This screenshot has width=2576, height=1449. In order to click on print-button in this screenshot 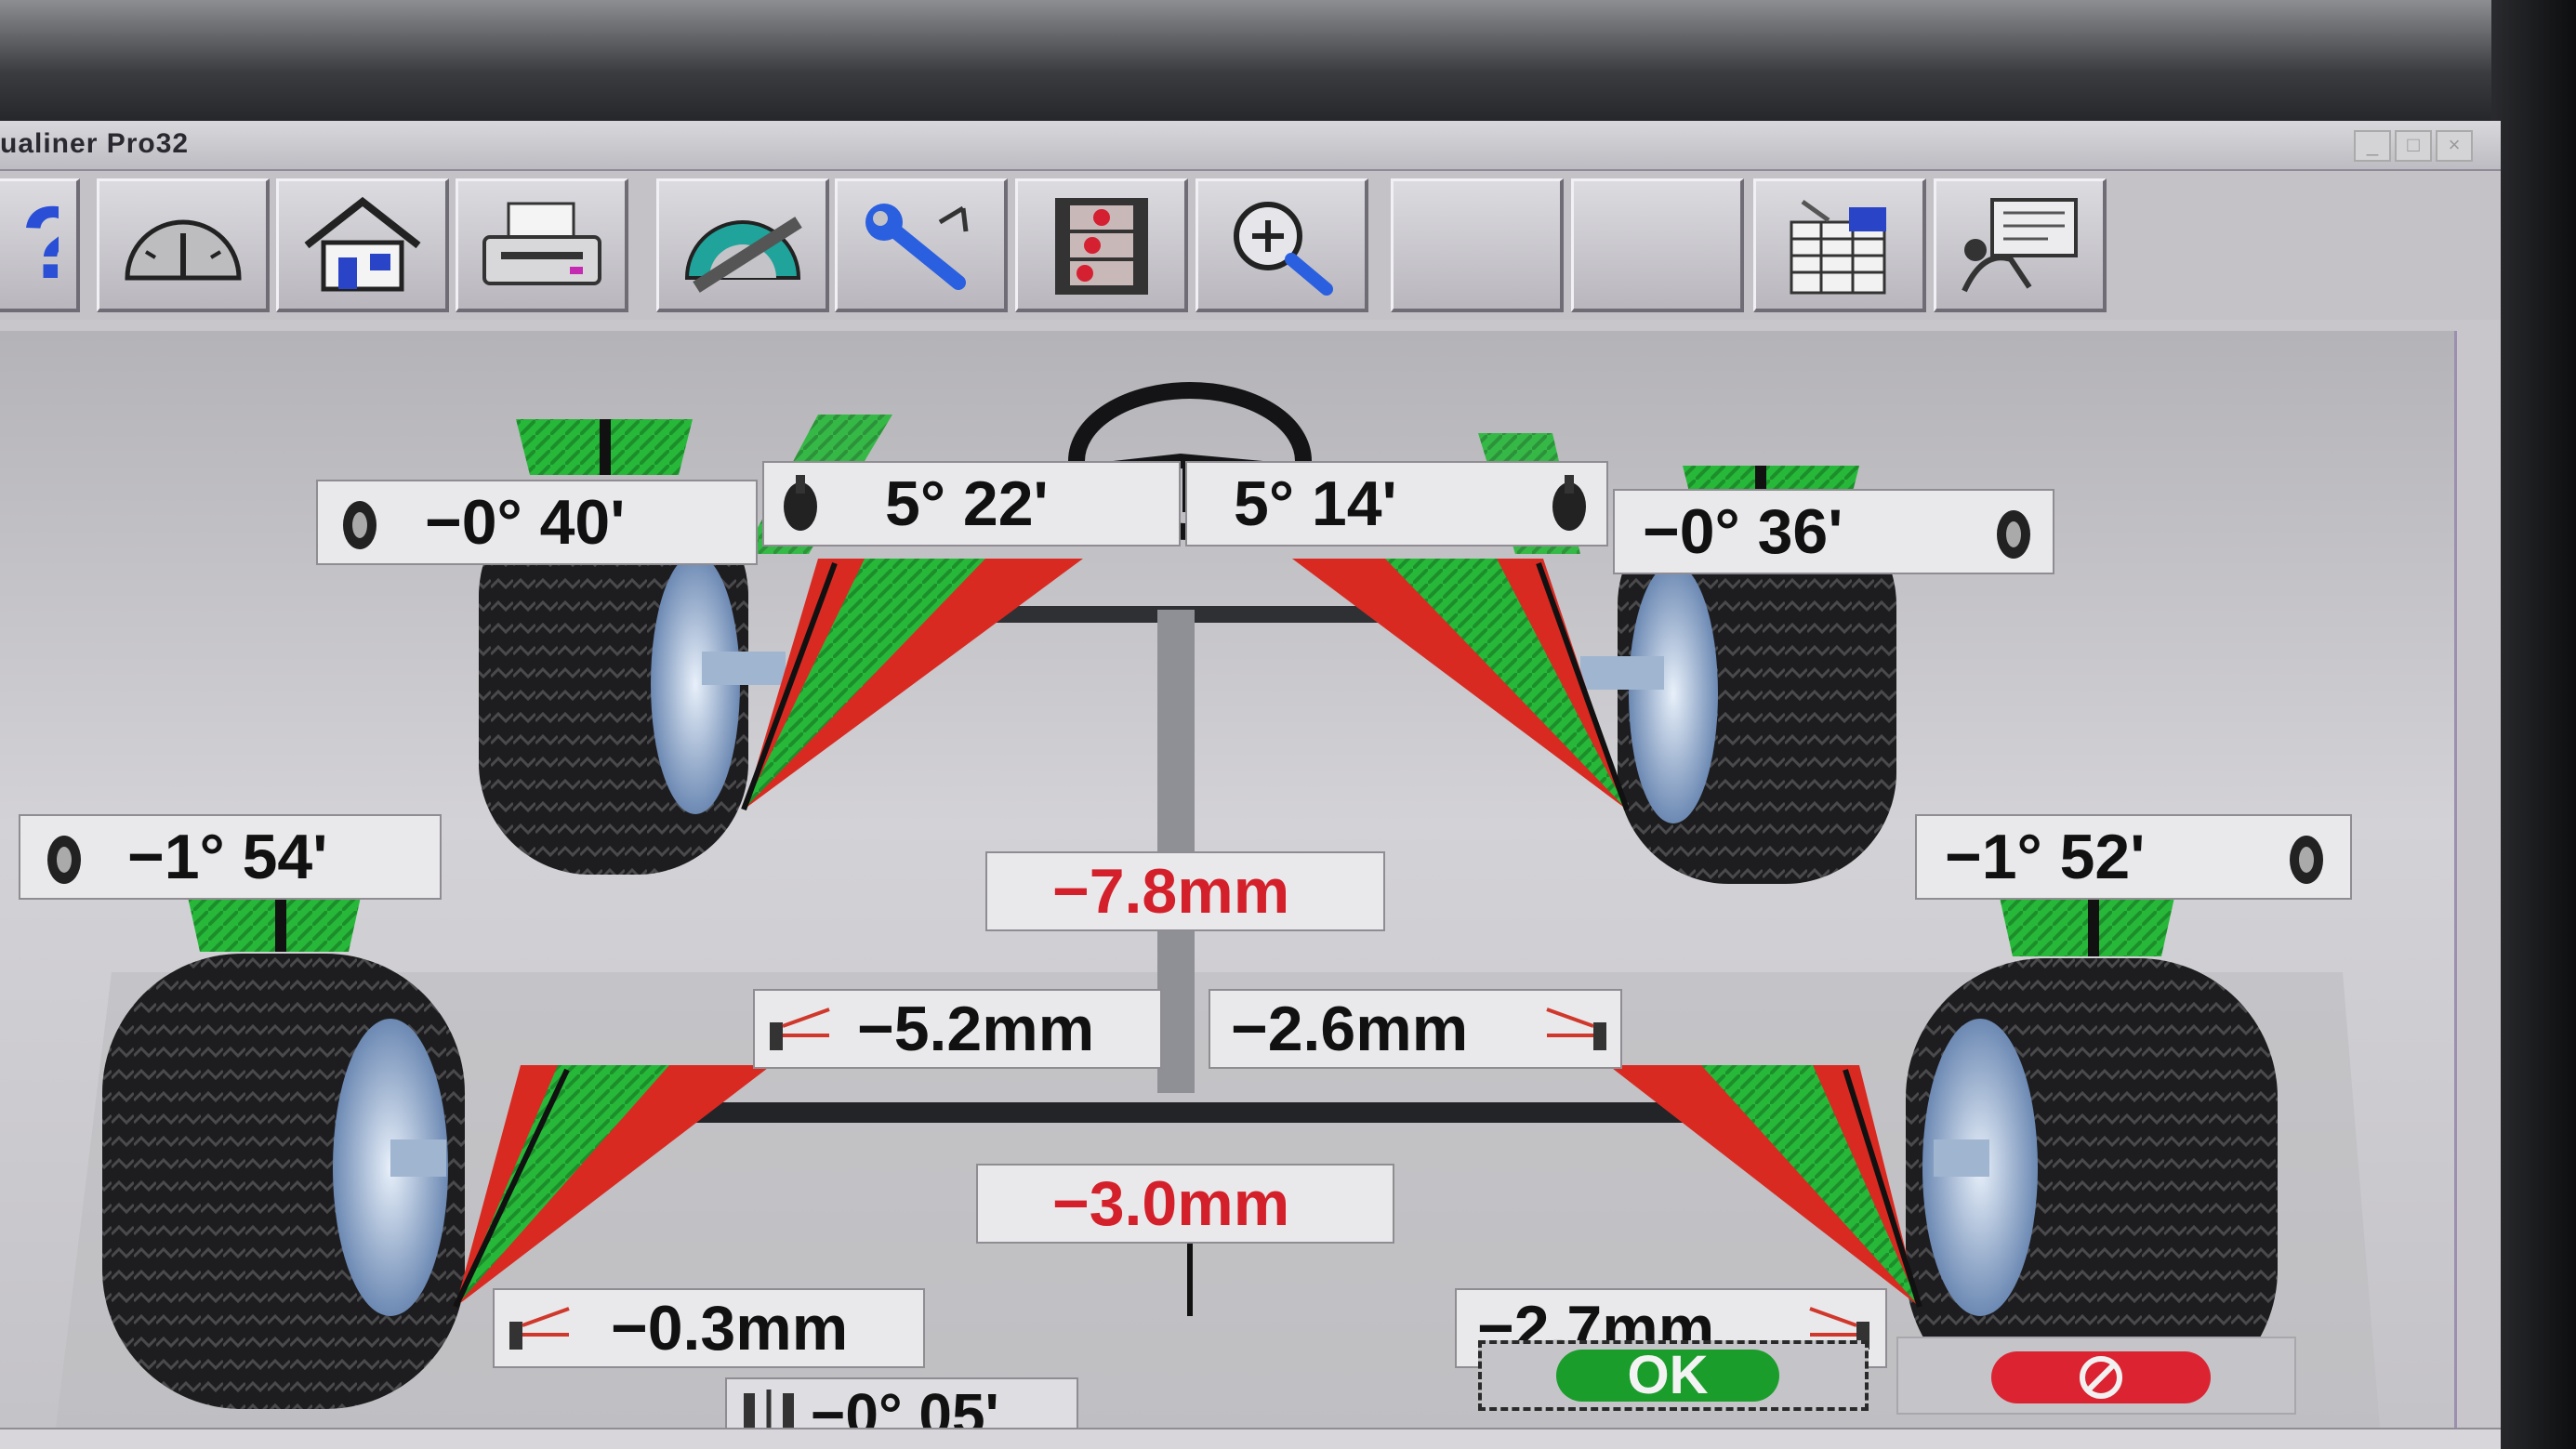, I will do `click(542, 245)`.